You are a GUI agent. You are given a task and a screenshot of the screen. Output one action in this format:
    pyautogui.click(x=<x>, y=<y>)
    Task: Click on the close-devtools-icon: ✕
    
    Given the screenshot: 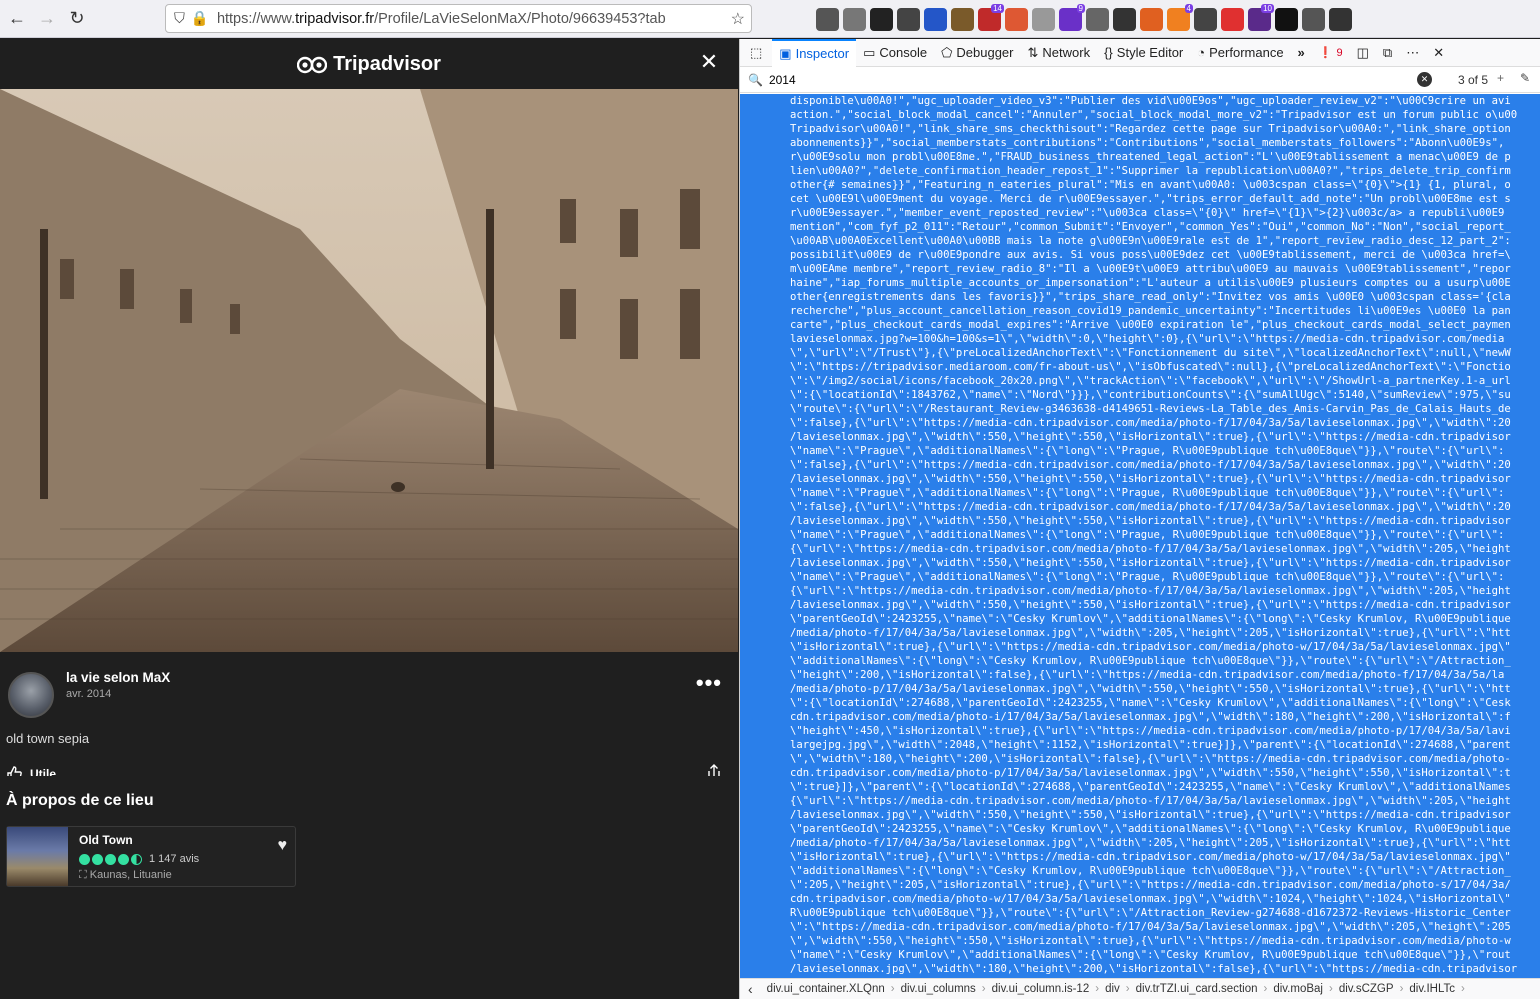 What is the action you would take?
    pyautogui.click(x=1438, y=53)
    